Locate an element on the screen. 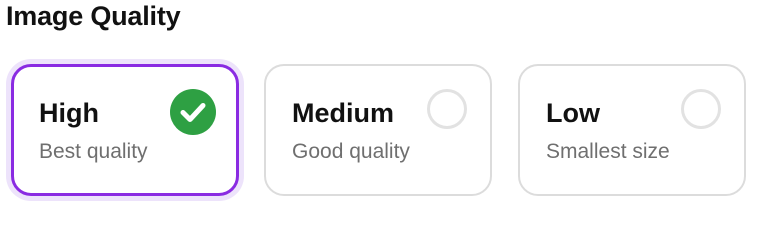 The width and height of the screenshot is (760, 240). option-label: Low is located at coordinates (573, 113).